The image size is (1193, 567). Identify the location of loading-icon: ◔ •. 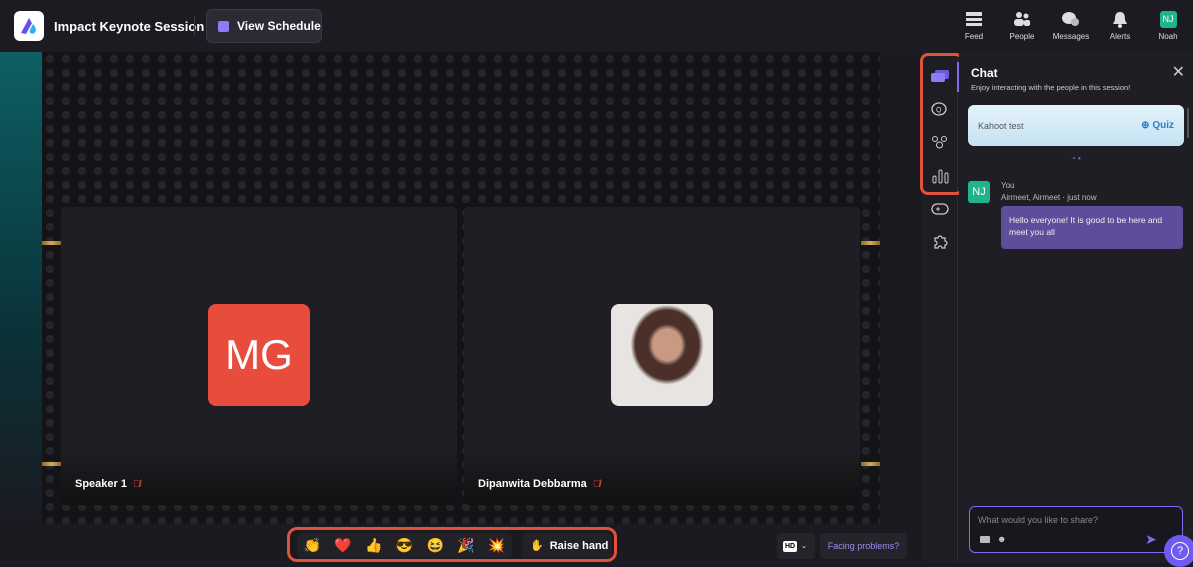
(1076, 158).